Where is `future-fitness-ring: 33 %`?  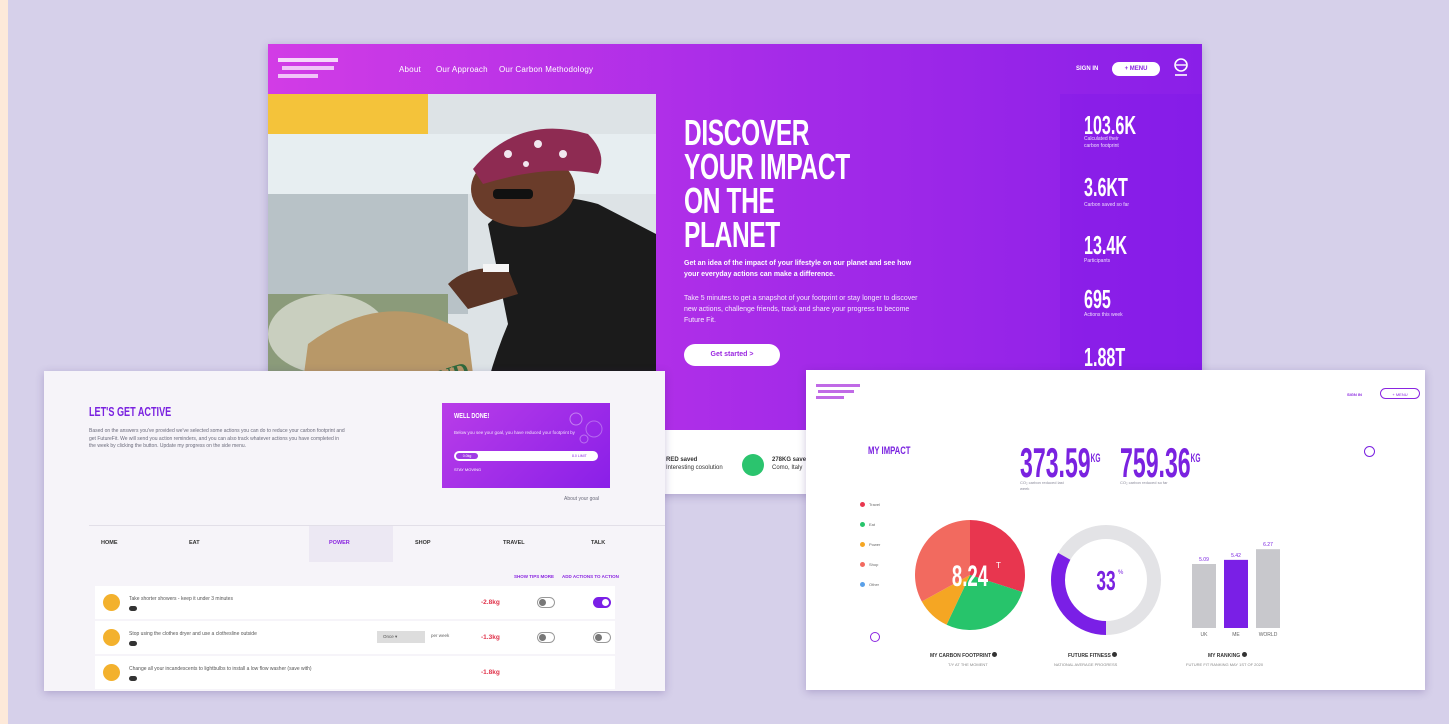
future-fitness-ring: 33 % is located at coordinates (1106, 580).